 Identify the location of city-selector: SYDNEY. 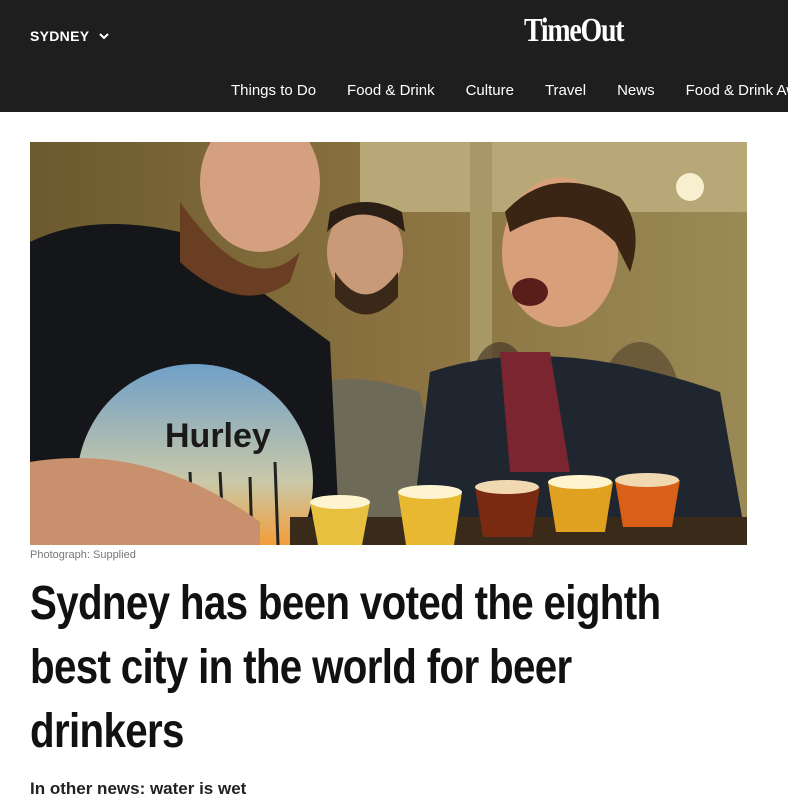
(70, 36).